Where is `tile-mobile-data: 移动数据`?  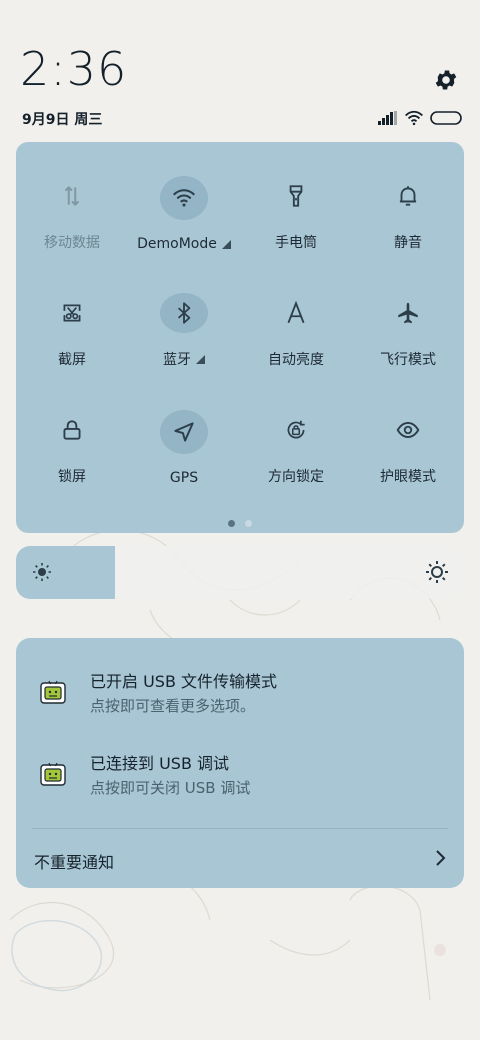
tile-mobile-data: 移动数据 is located at coordinates (72, 197).